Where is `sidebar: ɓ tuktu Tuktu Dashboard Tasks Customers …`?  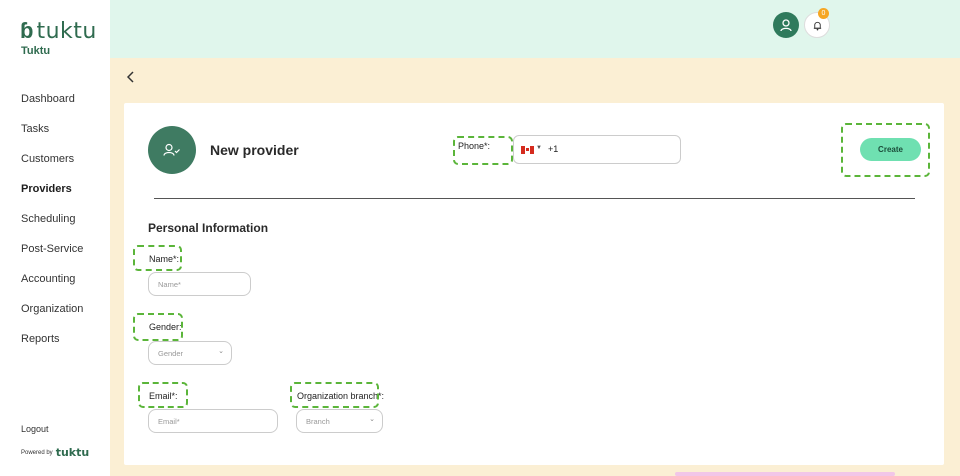
sidebar: ɓ tuktu Tuktu Dashboard Tasks Customers … is located at coordinates (55, 238).